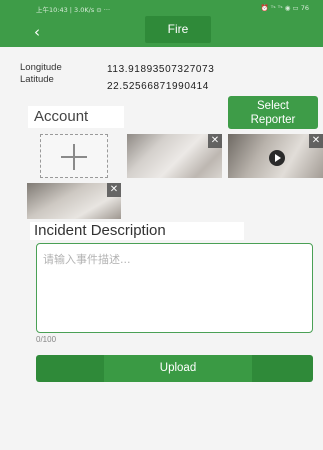 The image size is (323, 450). Describe the element at coordinates (178, 29) in the screenshot. I see `page-title: Fire` at that location.